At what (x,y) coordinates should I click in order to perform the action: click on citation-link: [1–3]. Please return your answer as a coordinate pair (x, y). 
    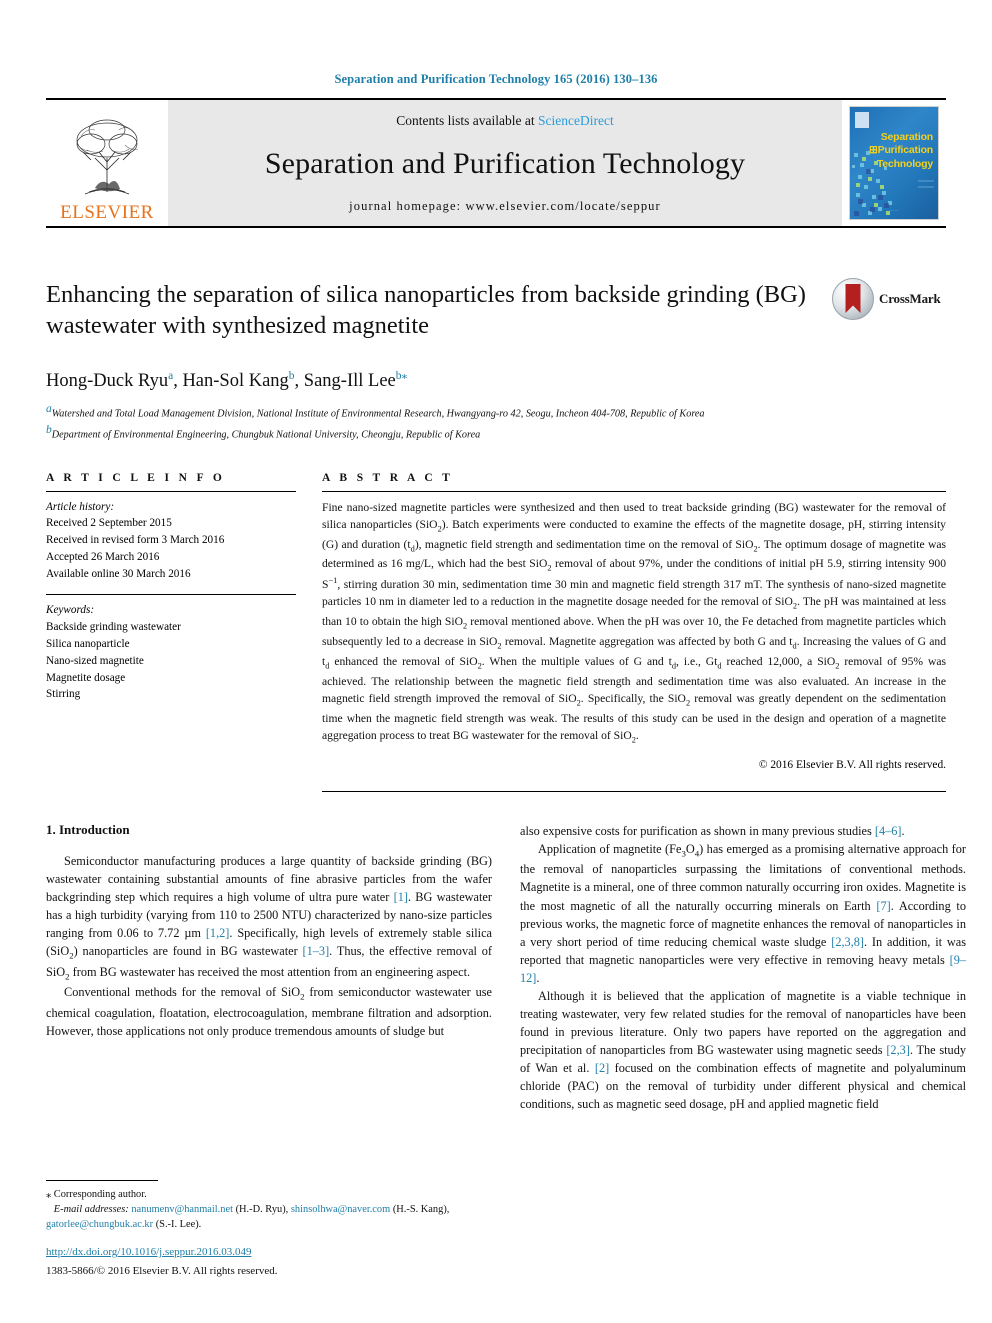
    Looking at the image, I should click on (316, 951).